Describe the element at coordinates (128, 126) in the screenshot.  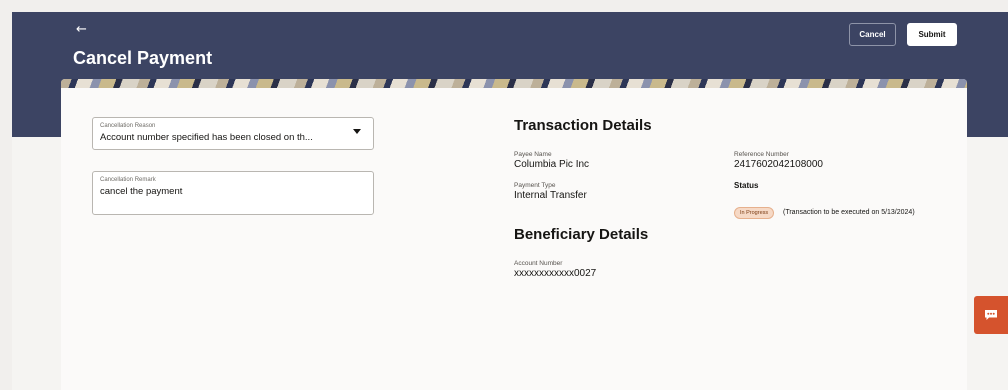
I see `cancellation-reason-label: Cancellation Reason` at that location.